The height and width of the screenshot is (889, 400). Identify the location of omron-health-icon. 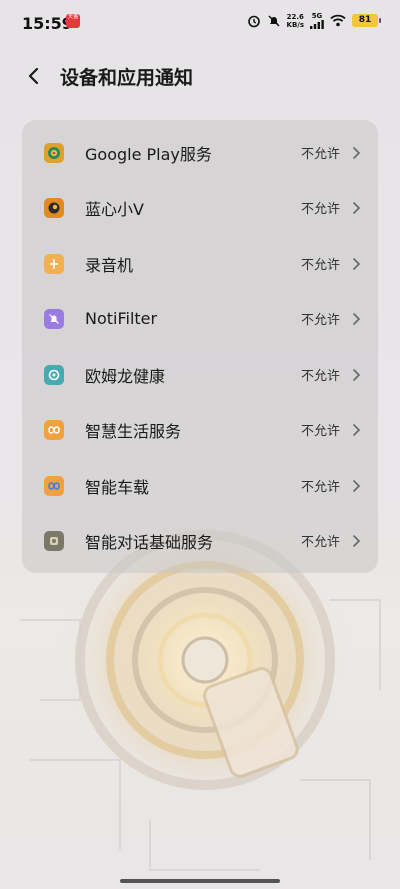
(54, 374).